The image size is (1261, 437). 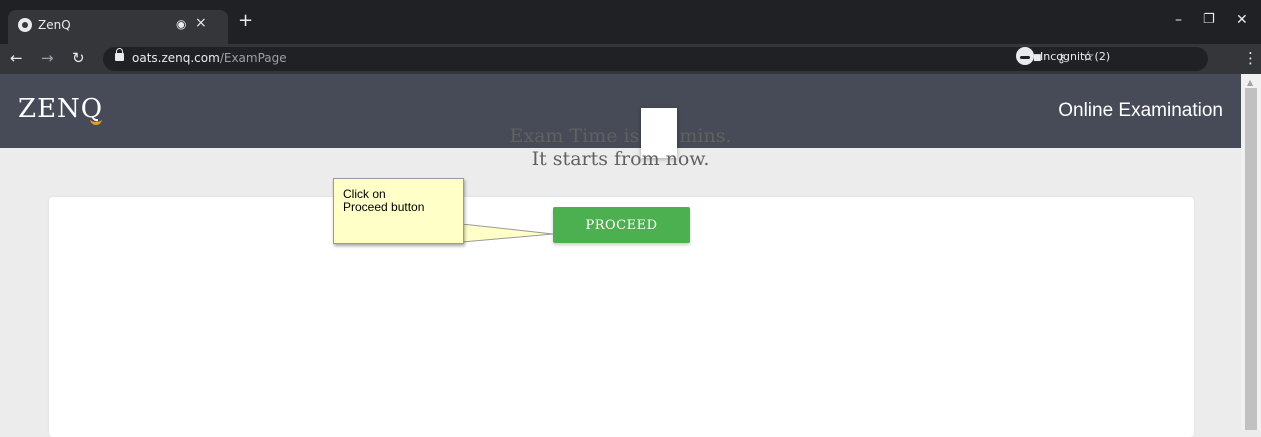 I want to click on callout-pointer, so click(x=508, y=233).